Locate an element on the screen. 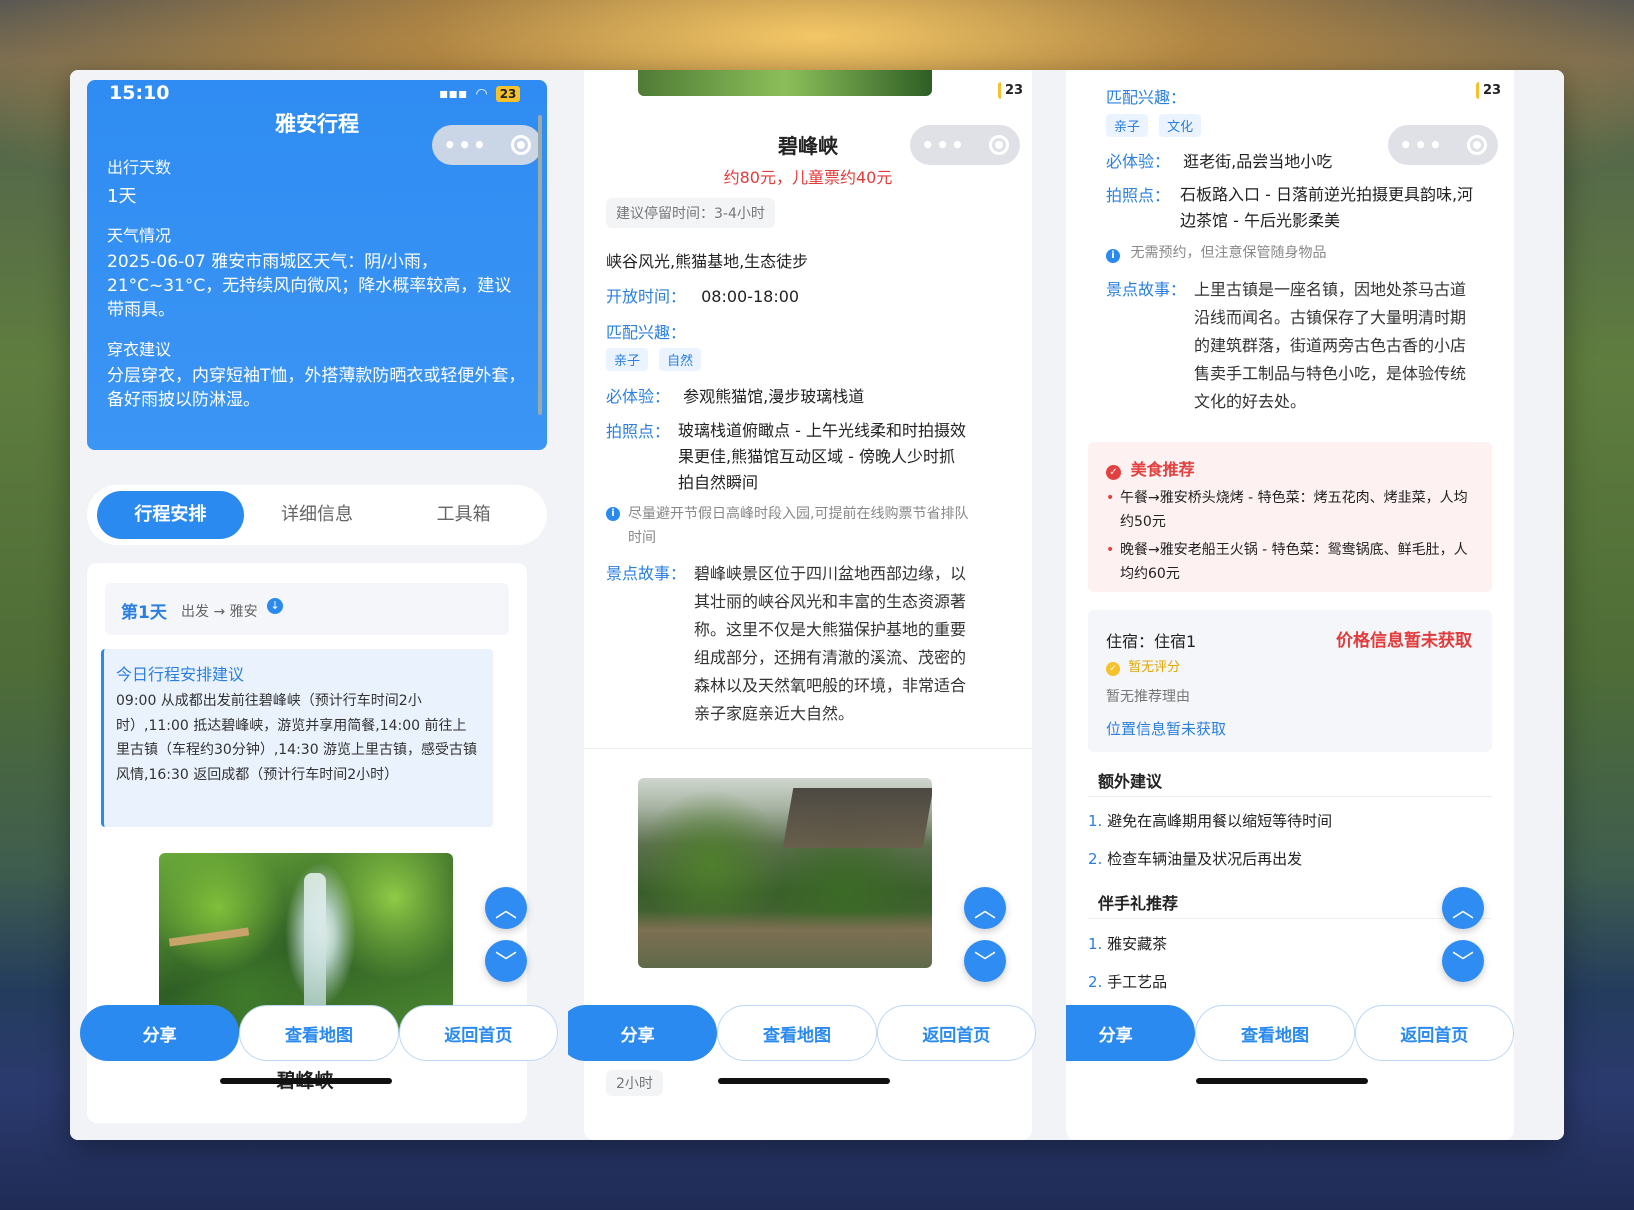 This screenshot has height=1210, width=1634. info-icon: i is located at coordinates (613, 514).